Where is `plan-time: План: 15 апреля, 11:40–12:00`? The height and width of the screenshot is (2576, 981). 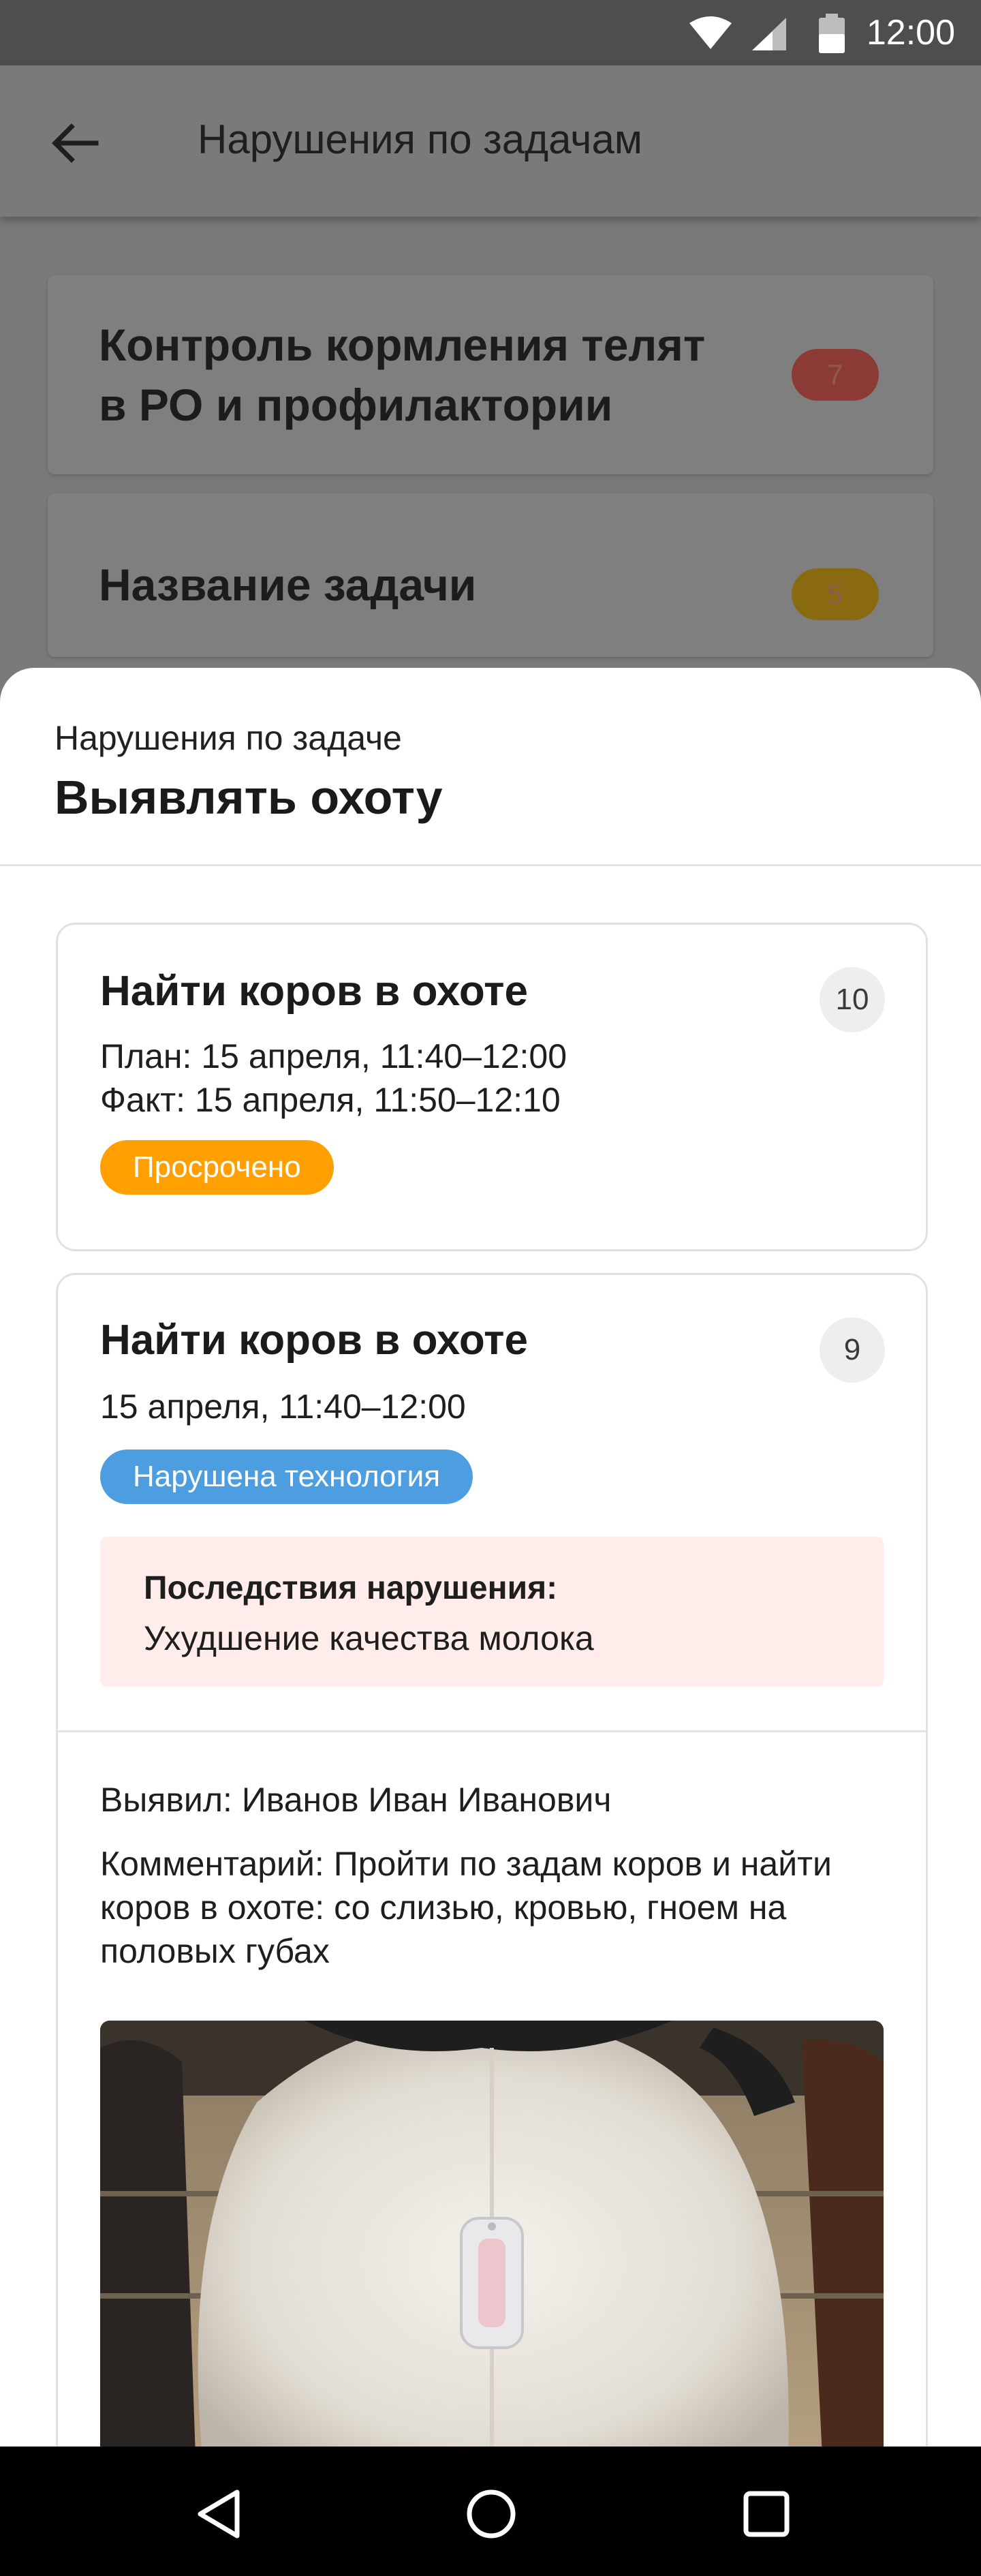
plan-time: План: 15 апреля, 11:40–12:00 is located at coordinates (333, 1056).